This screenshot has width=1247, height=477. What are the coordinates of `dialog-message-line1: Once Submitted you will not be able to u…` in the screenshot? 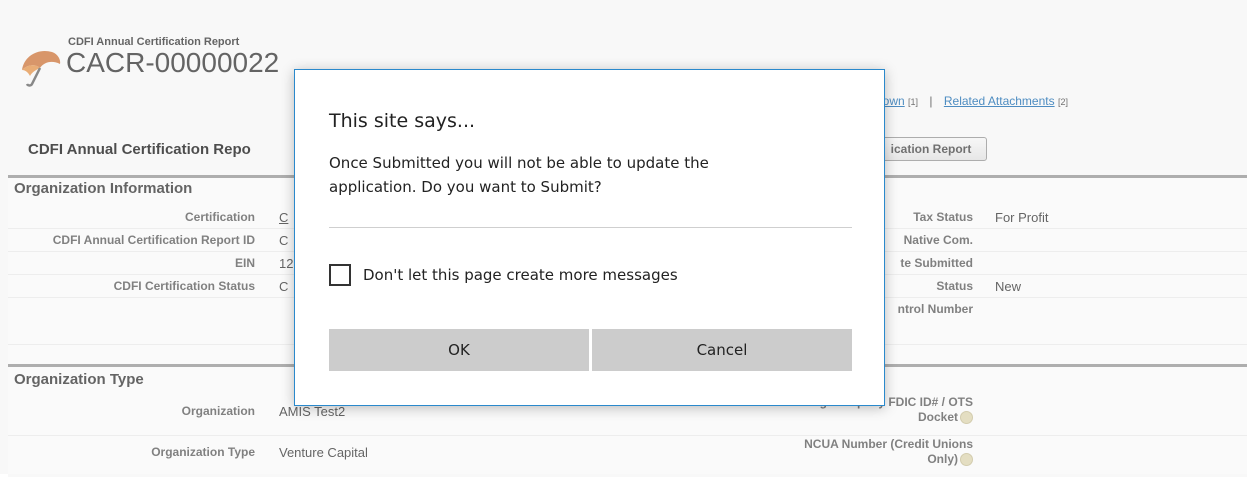 It's located at (519, 163).